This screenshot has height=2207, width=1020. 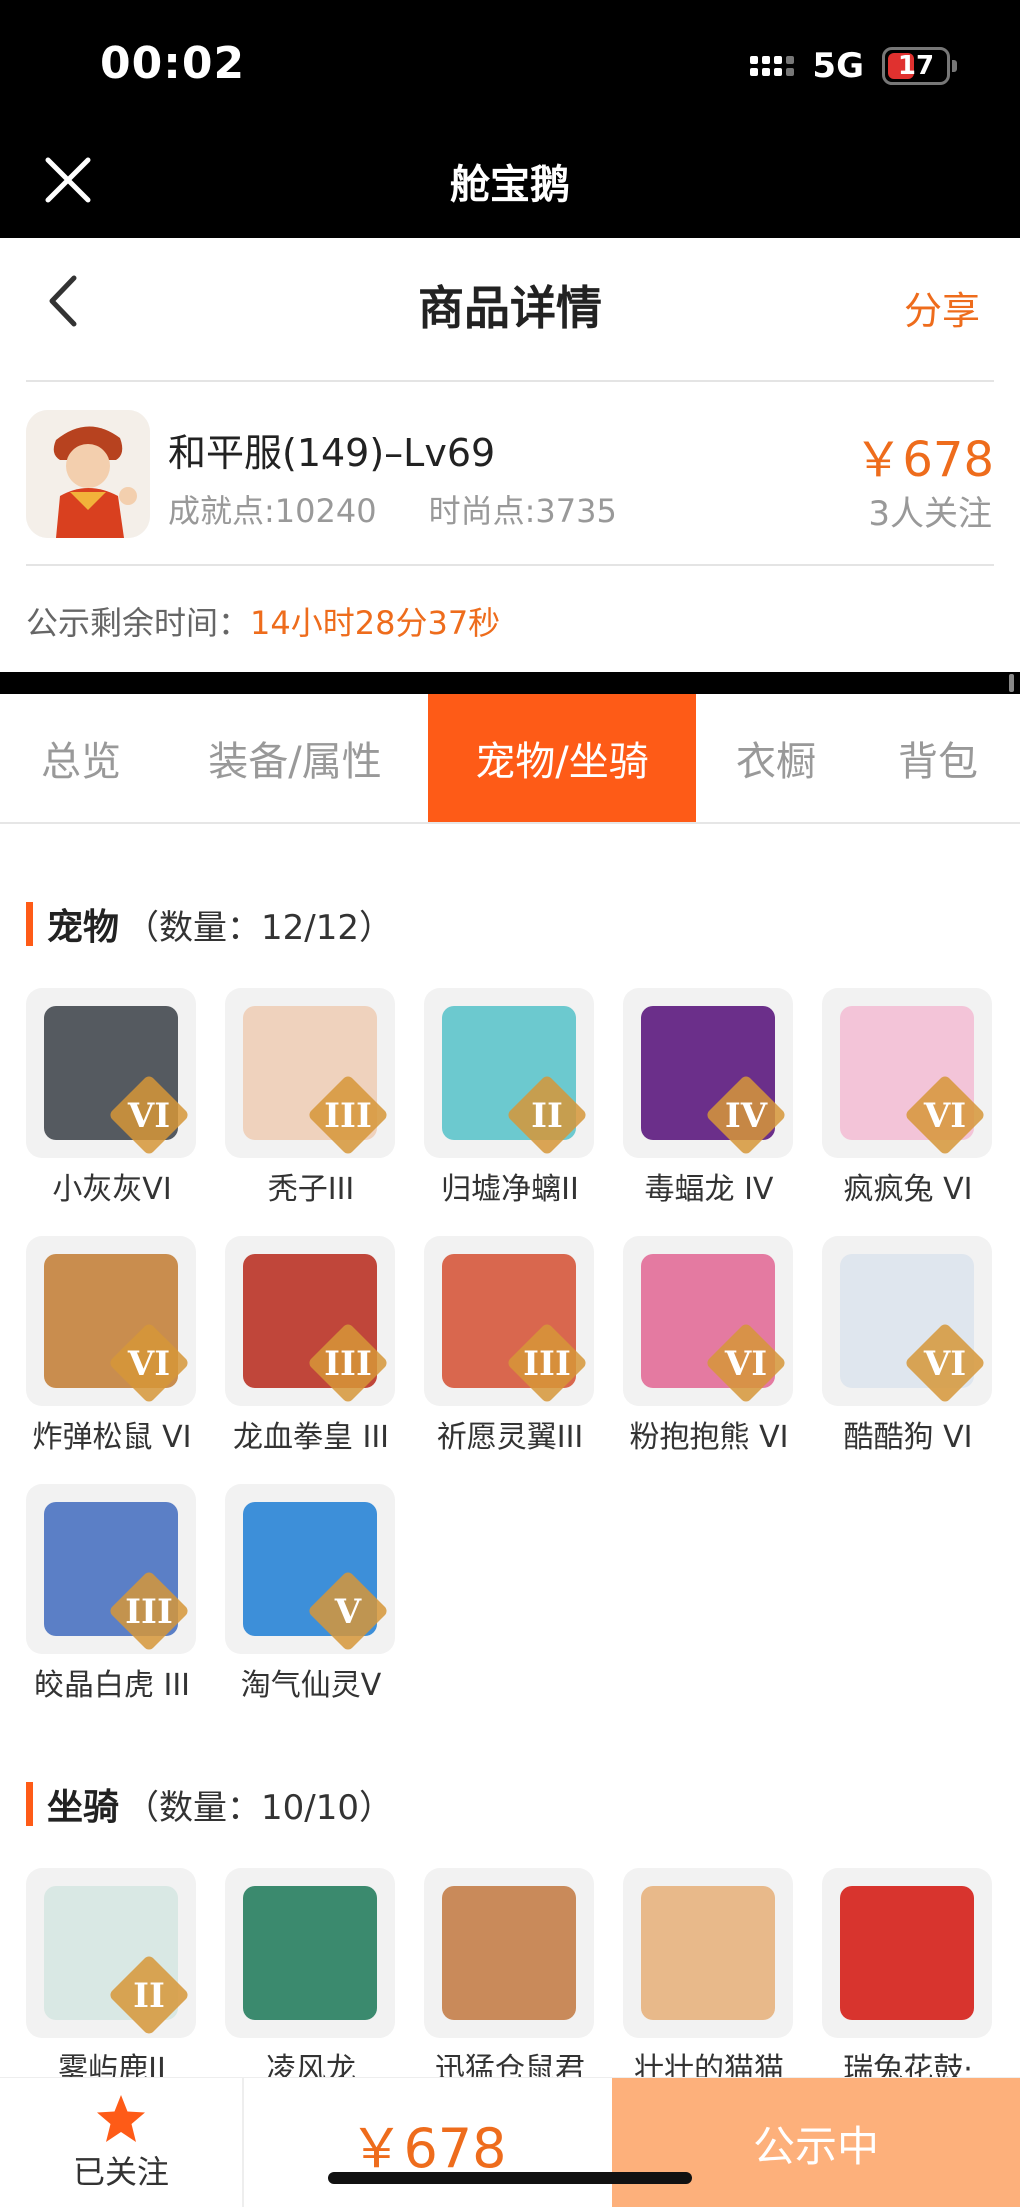 What do you see at coordinates (510, 185) in the screenshot?
I see `app-title: 舱宝鹅` at bounding box center [510, 185].